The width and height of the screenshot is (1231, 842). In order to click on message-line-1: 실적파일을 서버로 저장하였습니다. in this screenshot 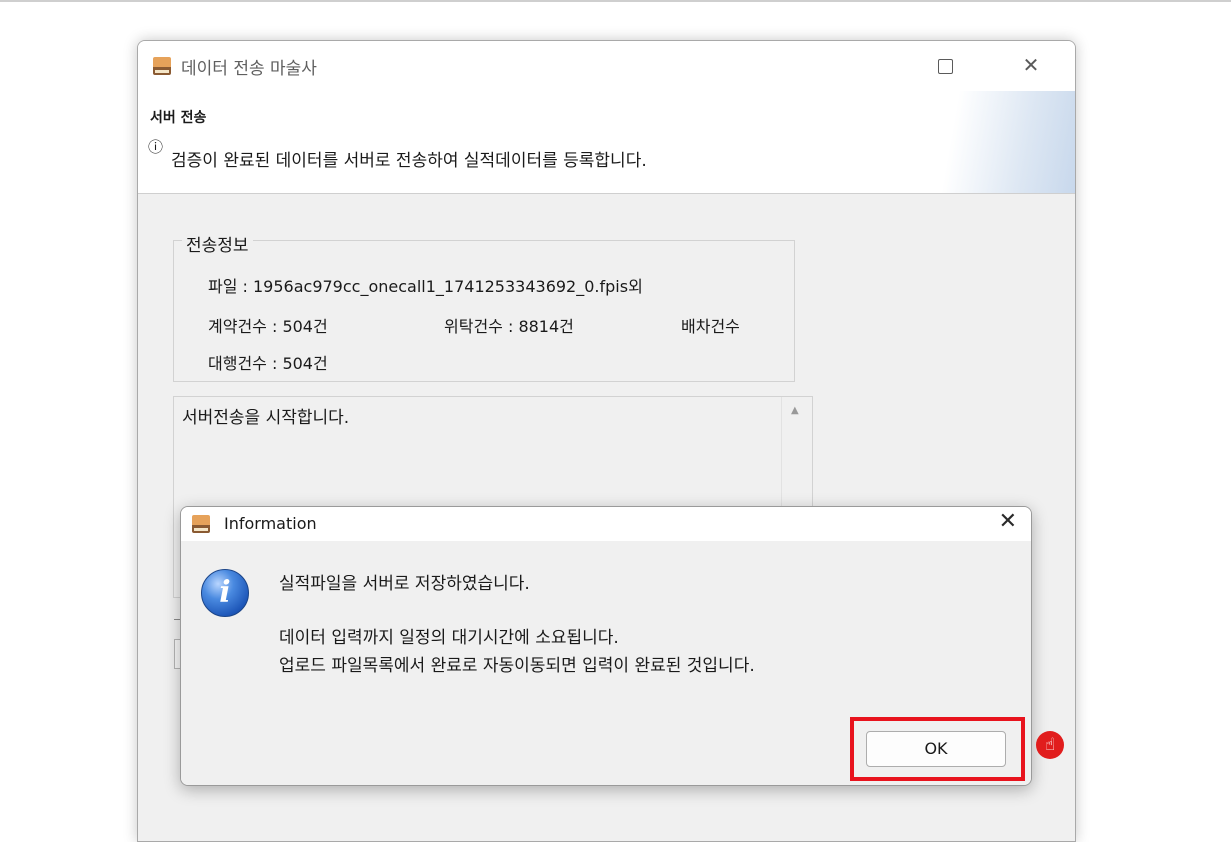, I will do `click(404, 584)`.